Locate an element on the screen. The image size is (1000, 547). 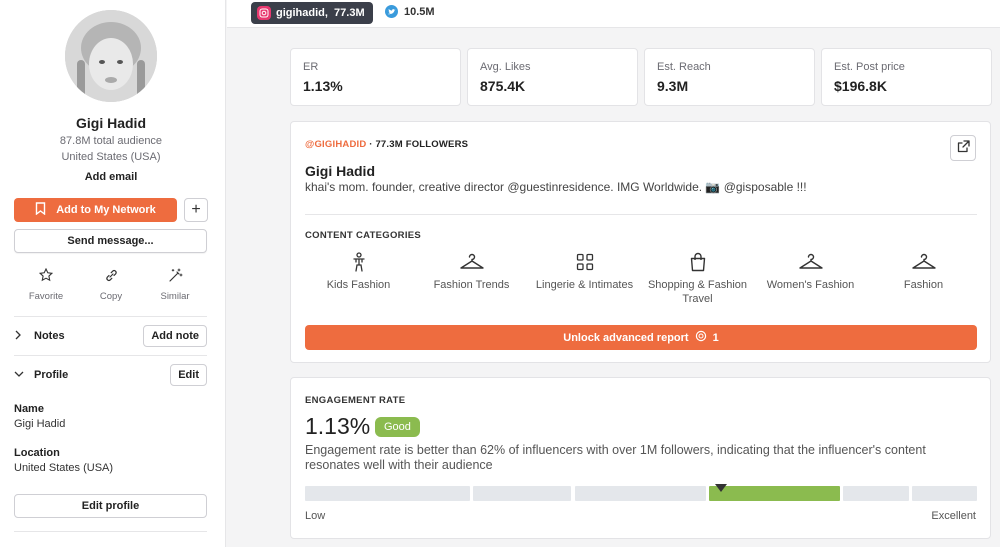
unlock-label: Unlock advanced report is located at coordinates (626, 337).